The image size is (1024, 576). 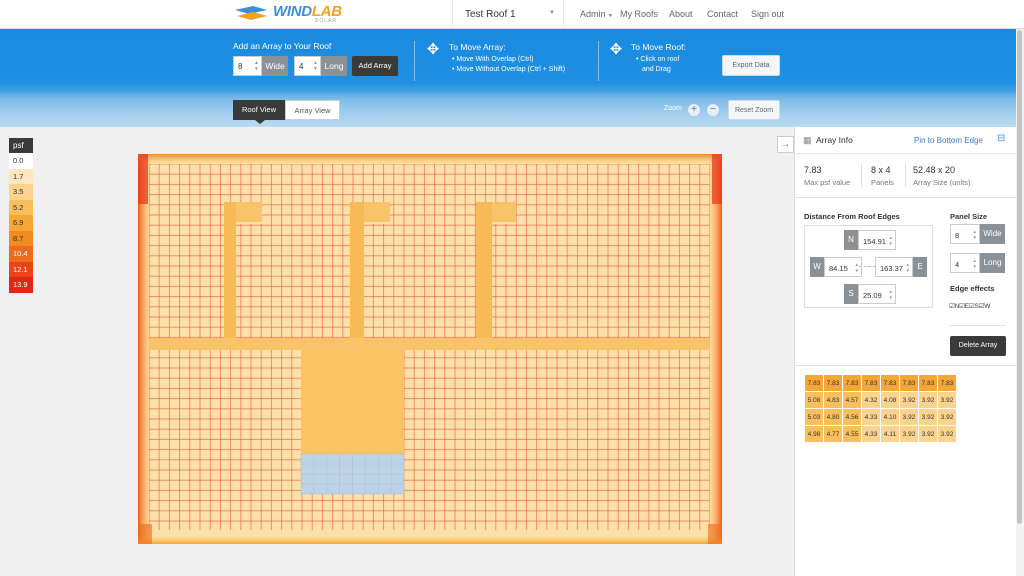 I want to click on max-psf-value: 7.83, so click(x=813, y=170).